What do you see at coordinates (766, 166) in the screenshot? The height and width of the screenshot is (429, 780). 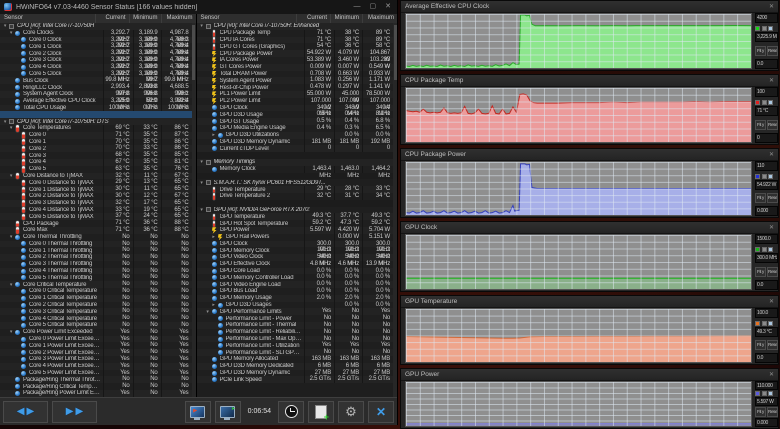 I see `y-axis-max-input: 110` at bounding box center [766, 166].